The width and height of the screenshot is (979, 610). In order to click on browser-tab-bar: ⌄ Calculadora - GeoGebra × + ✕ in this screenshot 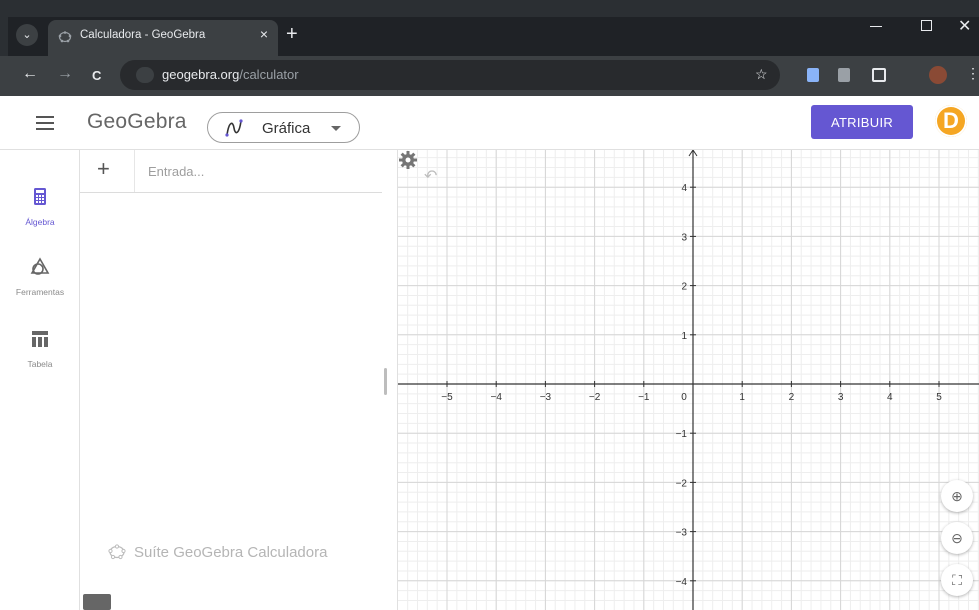, I will do `click(489, 28)`.